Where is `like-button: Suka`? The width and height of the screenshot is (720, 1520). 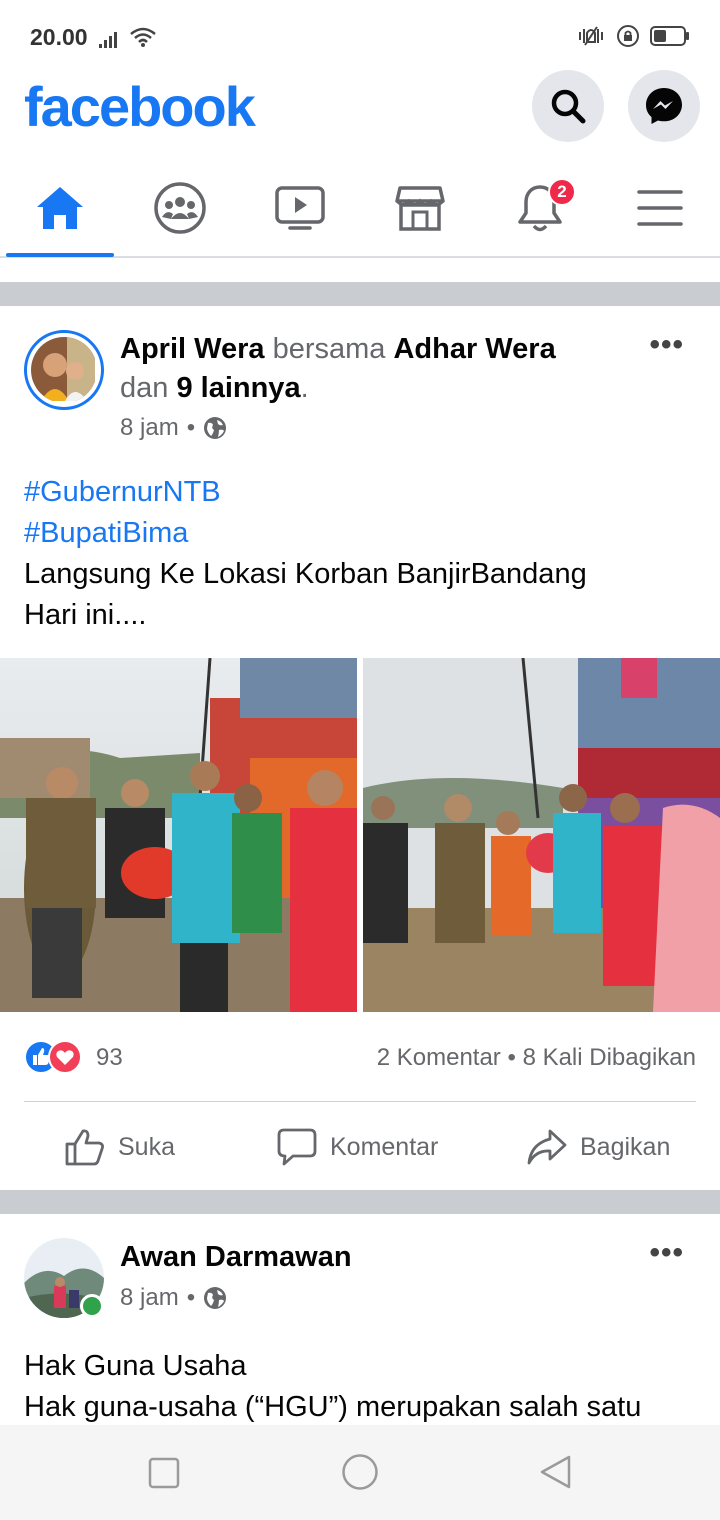 like-button: Suka is located at coordinates (119, 1147).